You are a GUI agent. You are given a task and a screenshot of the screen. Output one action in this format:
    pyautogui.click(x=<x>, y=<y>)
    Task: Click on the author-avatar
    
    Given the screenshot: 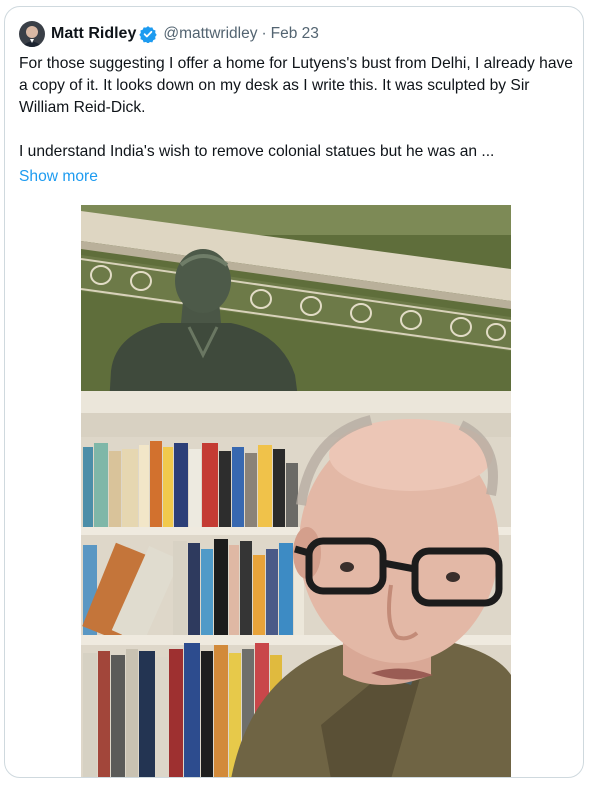 What is the action you would take?
    pyautogui.click(x=32, y=34)
    